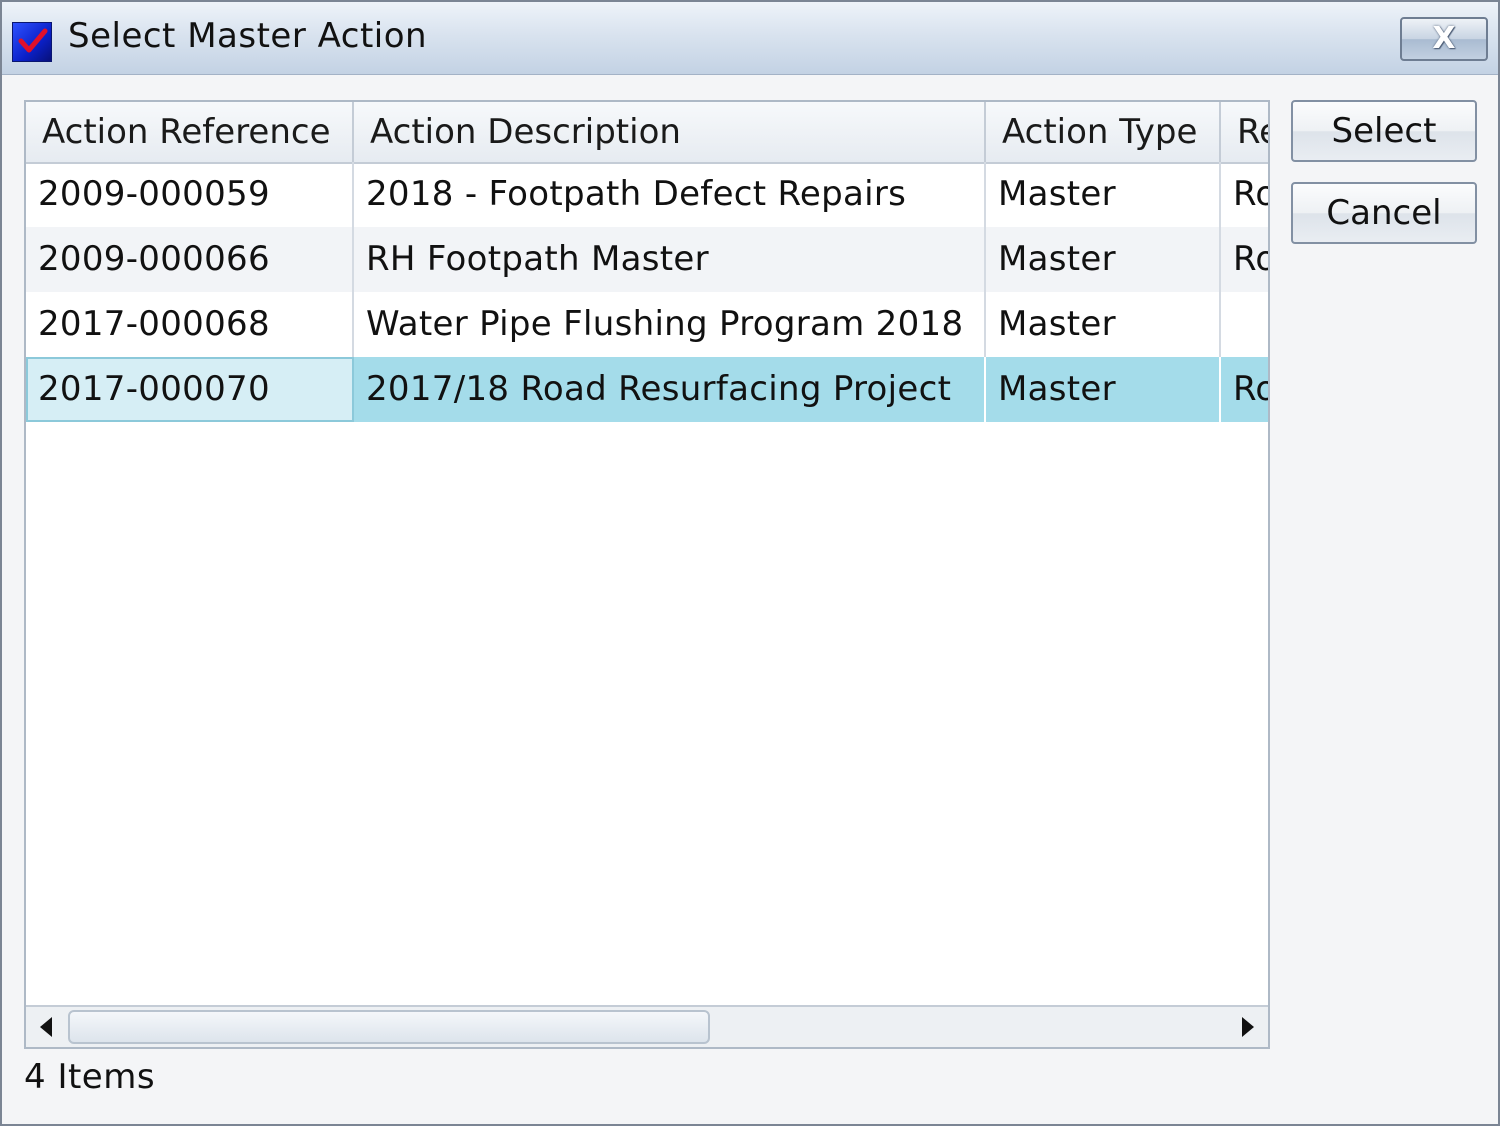 The image size is (1500, 1126). What do you see at coordinates (90, 1077) in the screenshot?
I see `item-count: 4 Items` at bounding box center [90, 1077].